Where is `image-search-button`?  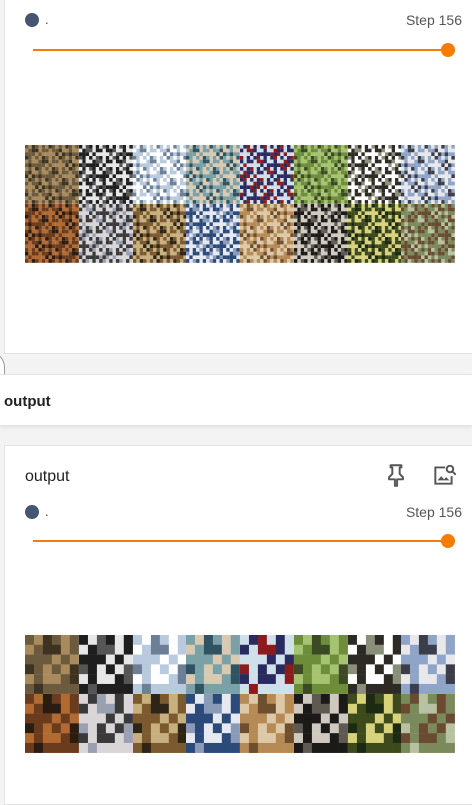
image-search-button is located at coordinates (444, 475).